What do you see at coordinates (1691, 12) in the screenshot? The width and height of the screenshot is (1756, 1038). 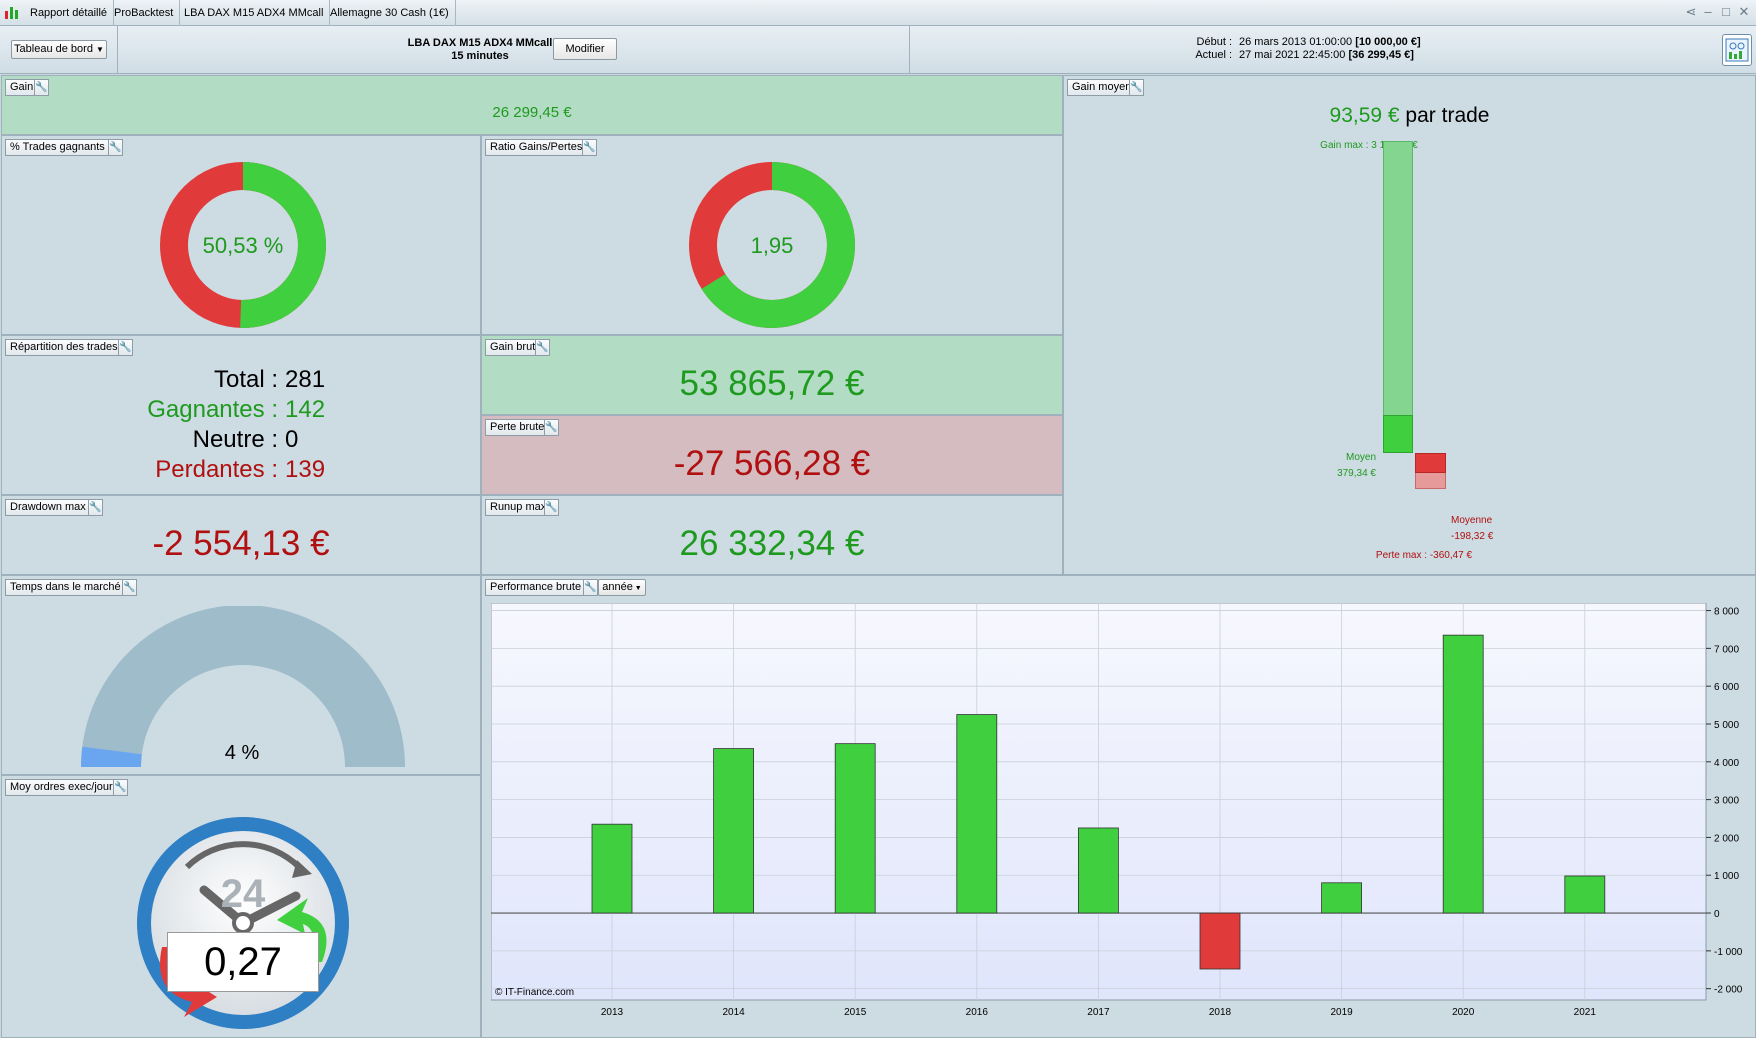 I see `share-icon: ⋖` at bounding box center [1691, 12].